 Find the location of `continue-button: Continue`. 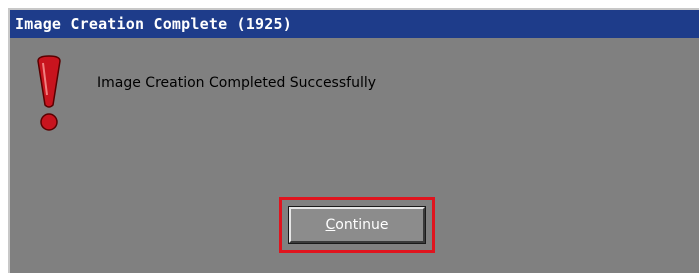

continue-button: Continue is located at coordinates (357, 225).